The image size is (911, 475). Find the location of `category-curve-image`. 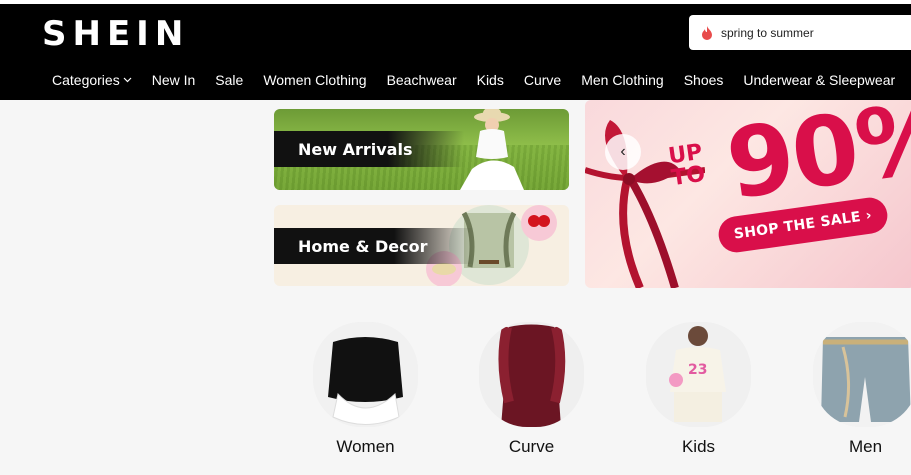

category-curve-image is located at coordinates (531, 374).